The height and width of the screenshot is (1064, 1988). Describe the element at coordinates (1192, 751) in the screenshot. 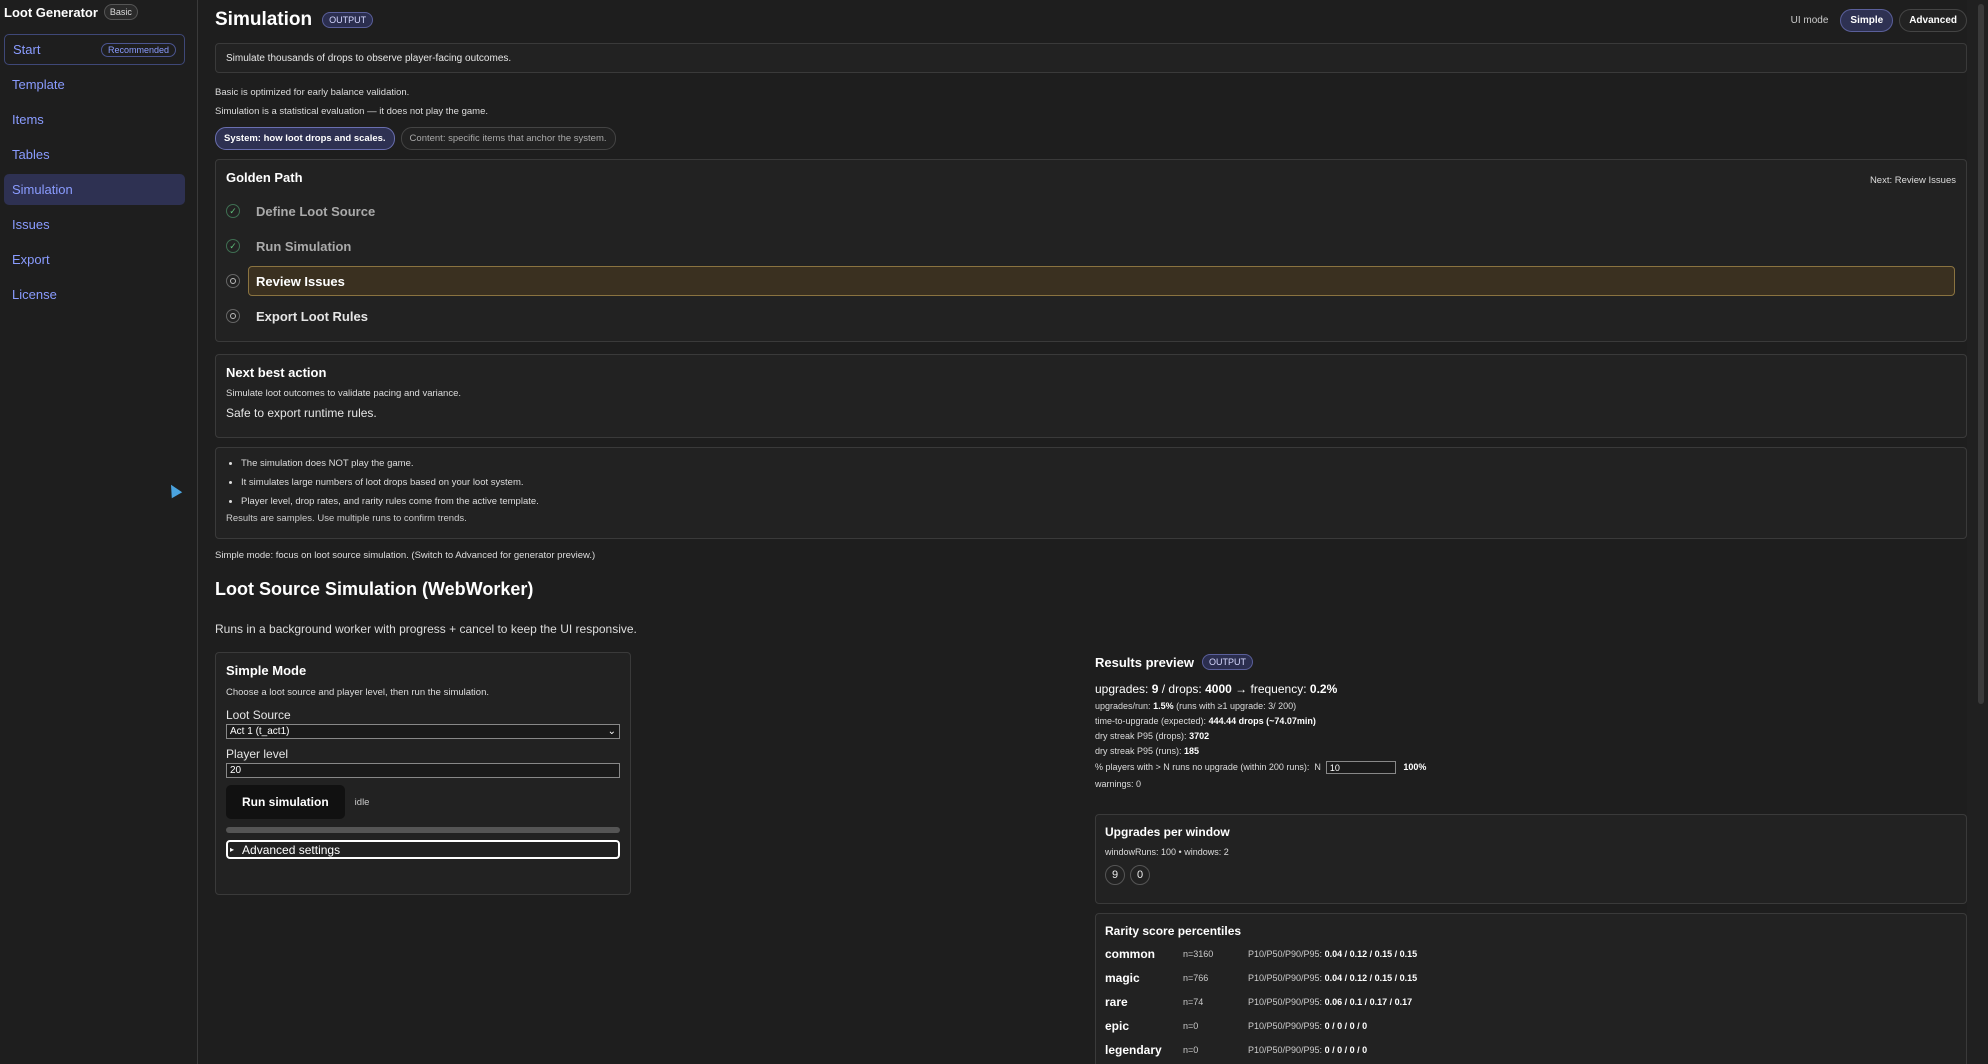

I see `value: 185` at that location.